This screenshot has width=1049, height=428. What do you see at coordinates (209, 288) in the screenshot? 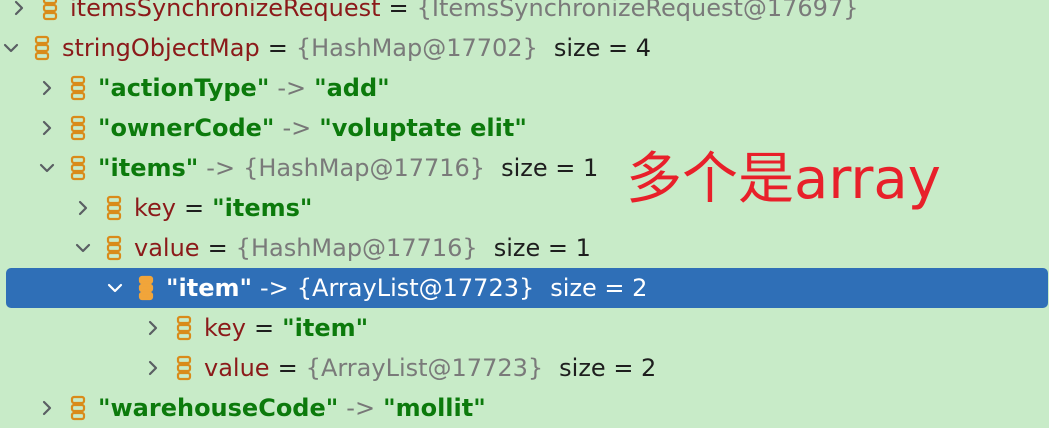
I see `map-key: "item"` at bounding box center [209, 288].